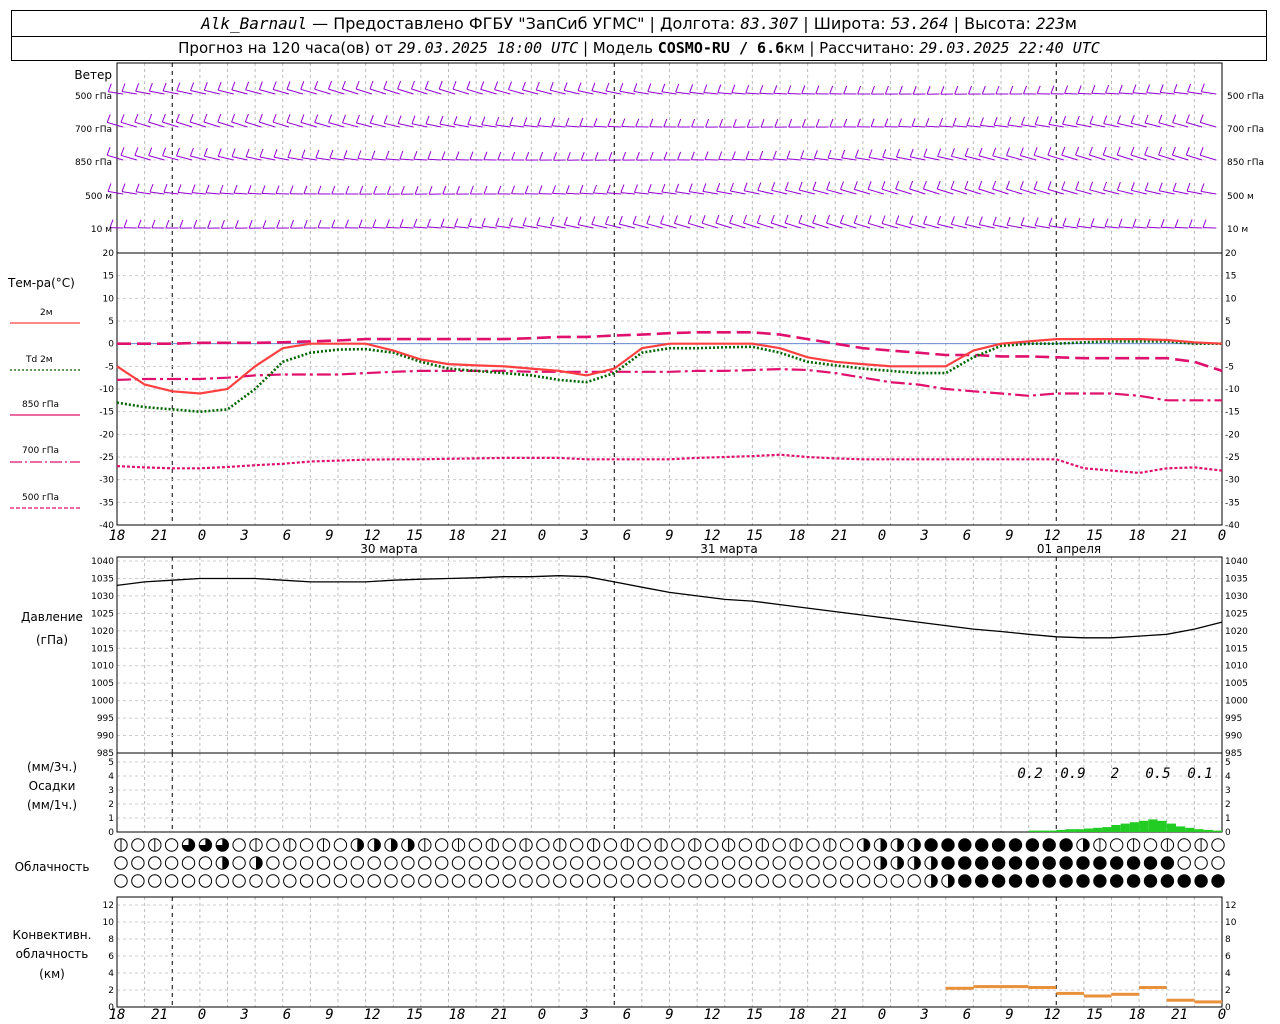 The width and height of the screenshot is (1280, 1024). I want to click on legend-label-500: 500 гПа, so click(40, 498).